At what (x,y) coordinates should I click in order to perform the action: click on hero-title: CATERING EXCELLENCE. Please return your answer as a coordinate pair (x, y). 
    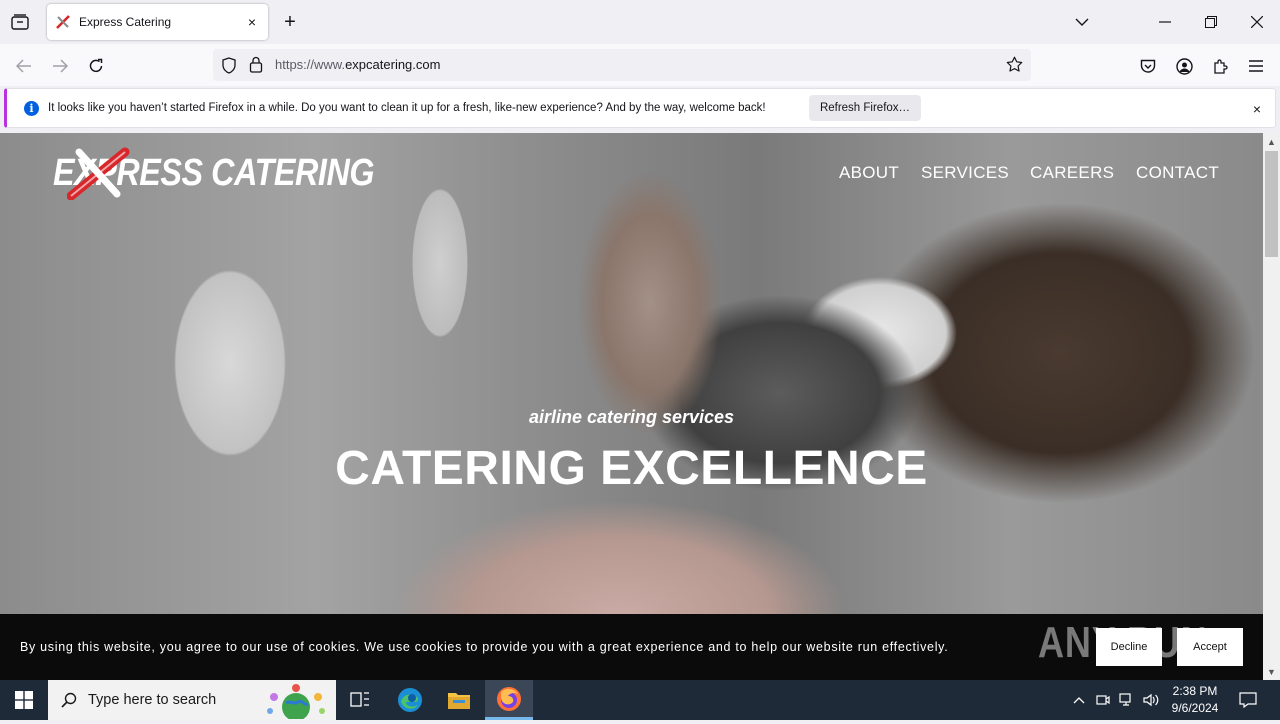
    Looking at the image, I should click on (631, 468).